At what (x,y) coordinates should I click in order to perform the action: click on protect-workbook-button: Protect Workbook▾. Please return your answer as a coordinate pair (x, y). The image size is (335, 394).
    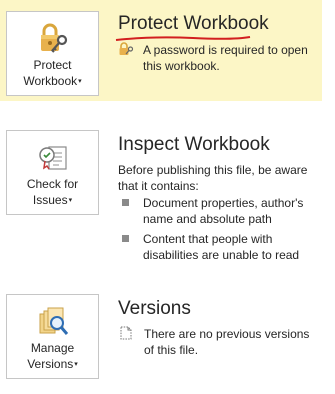
    Looking at the image, I should click on (52, 53).